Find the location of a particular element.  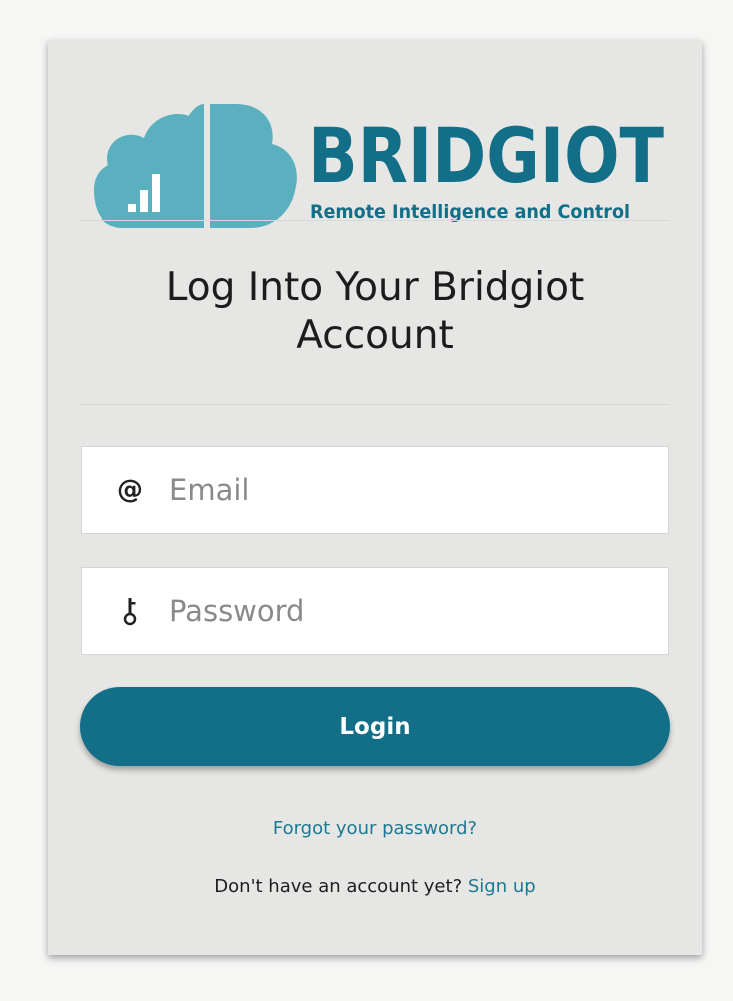

logo-wordmark: BRIDGIOT is located at coordinates (486, 155).